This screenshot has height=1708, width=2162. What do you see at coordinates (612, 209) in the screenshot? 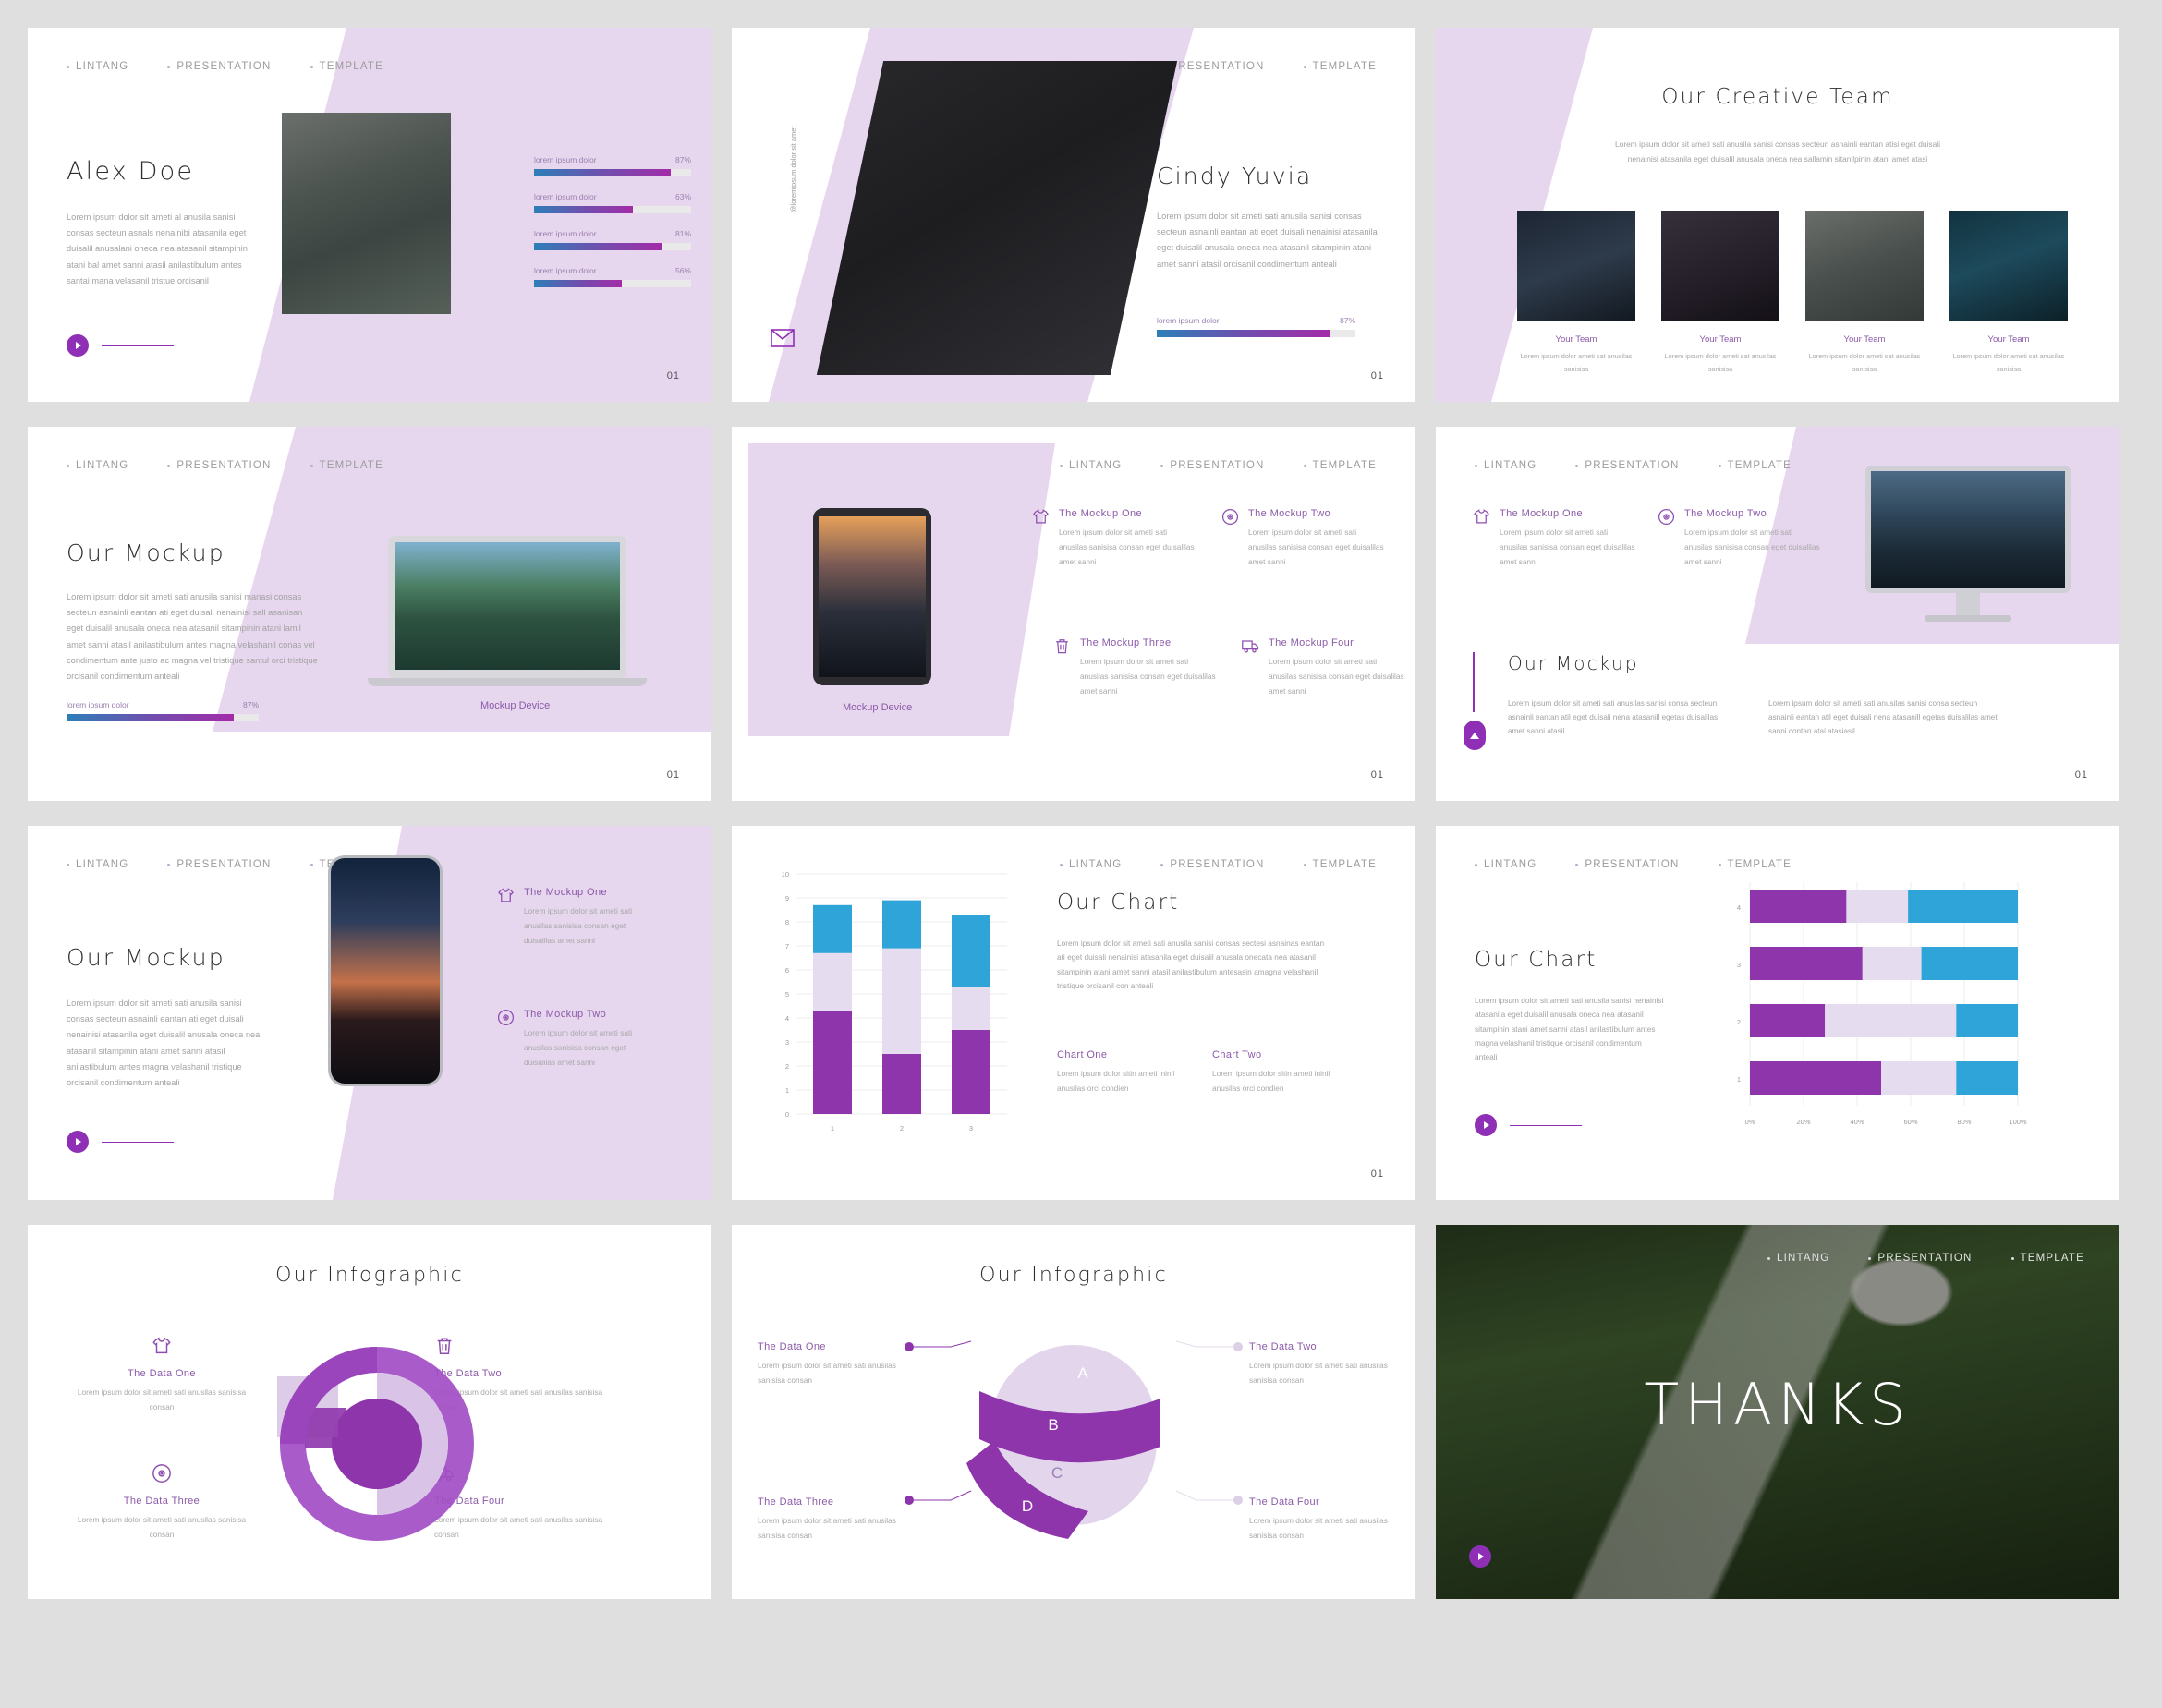
I see `progress-track` at bounding box center [612, 209].